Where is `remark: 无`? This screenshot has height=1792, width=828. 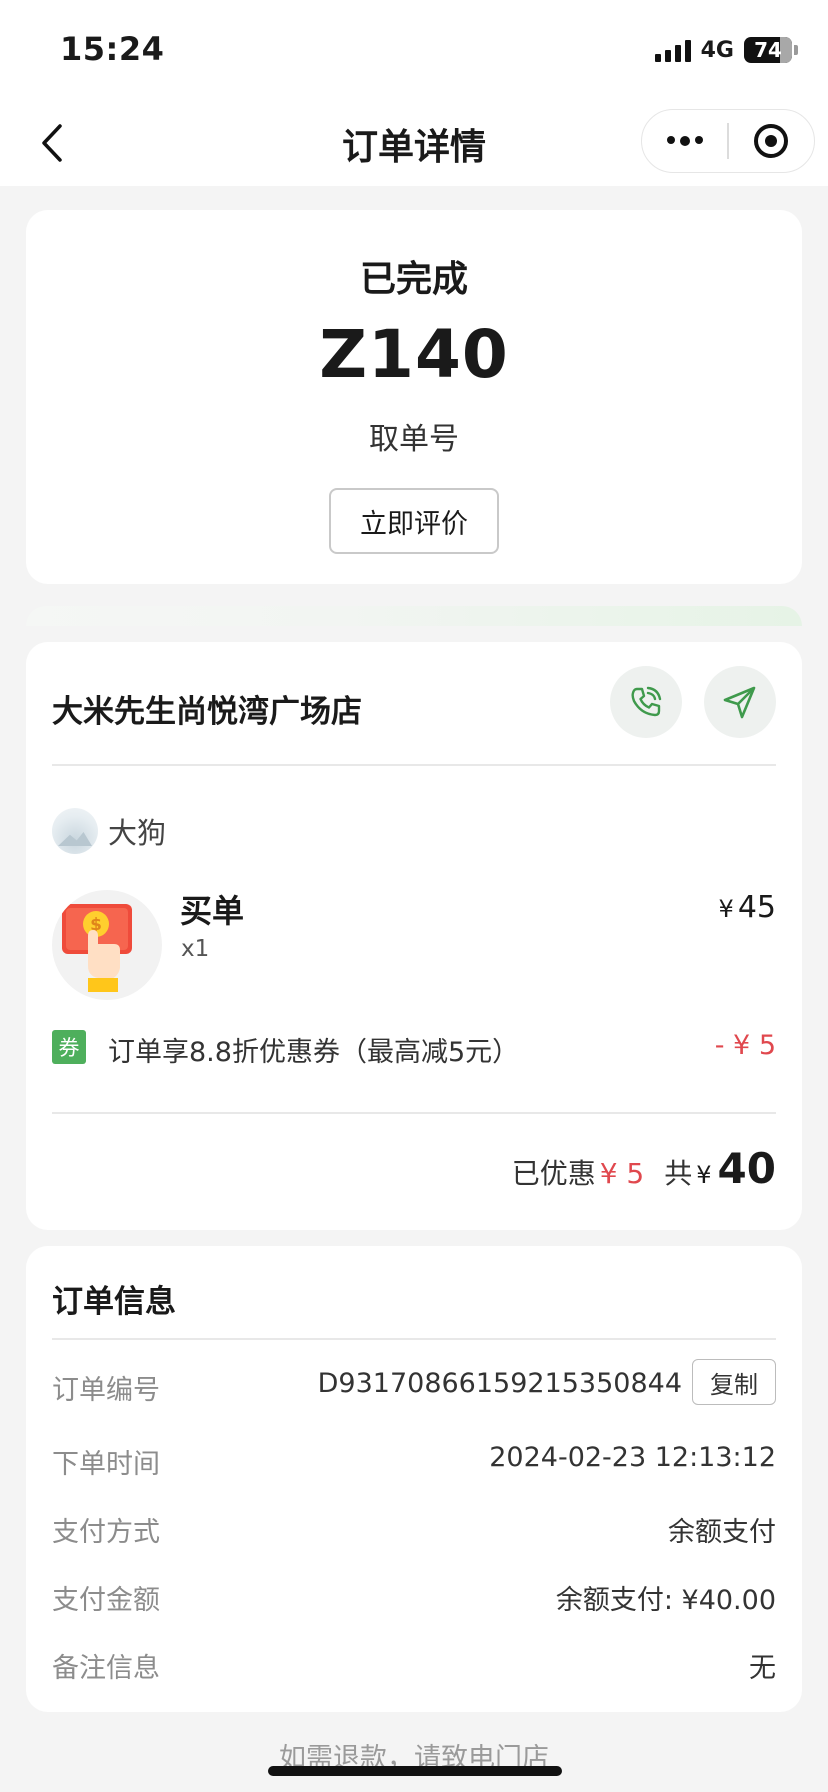 remark: 无 is located at coordinates (762, 1668).